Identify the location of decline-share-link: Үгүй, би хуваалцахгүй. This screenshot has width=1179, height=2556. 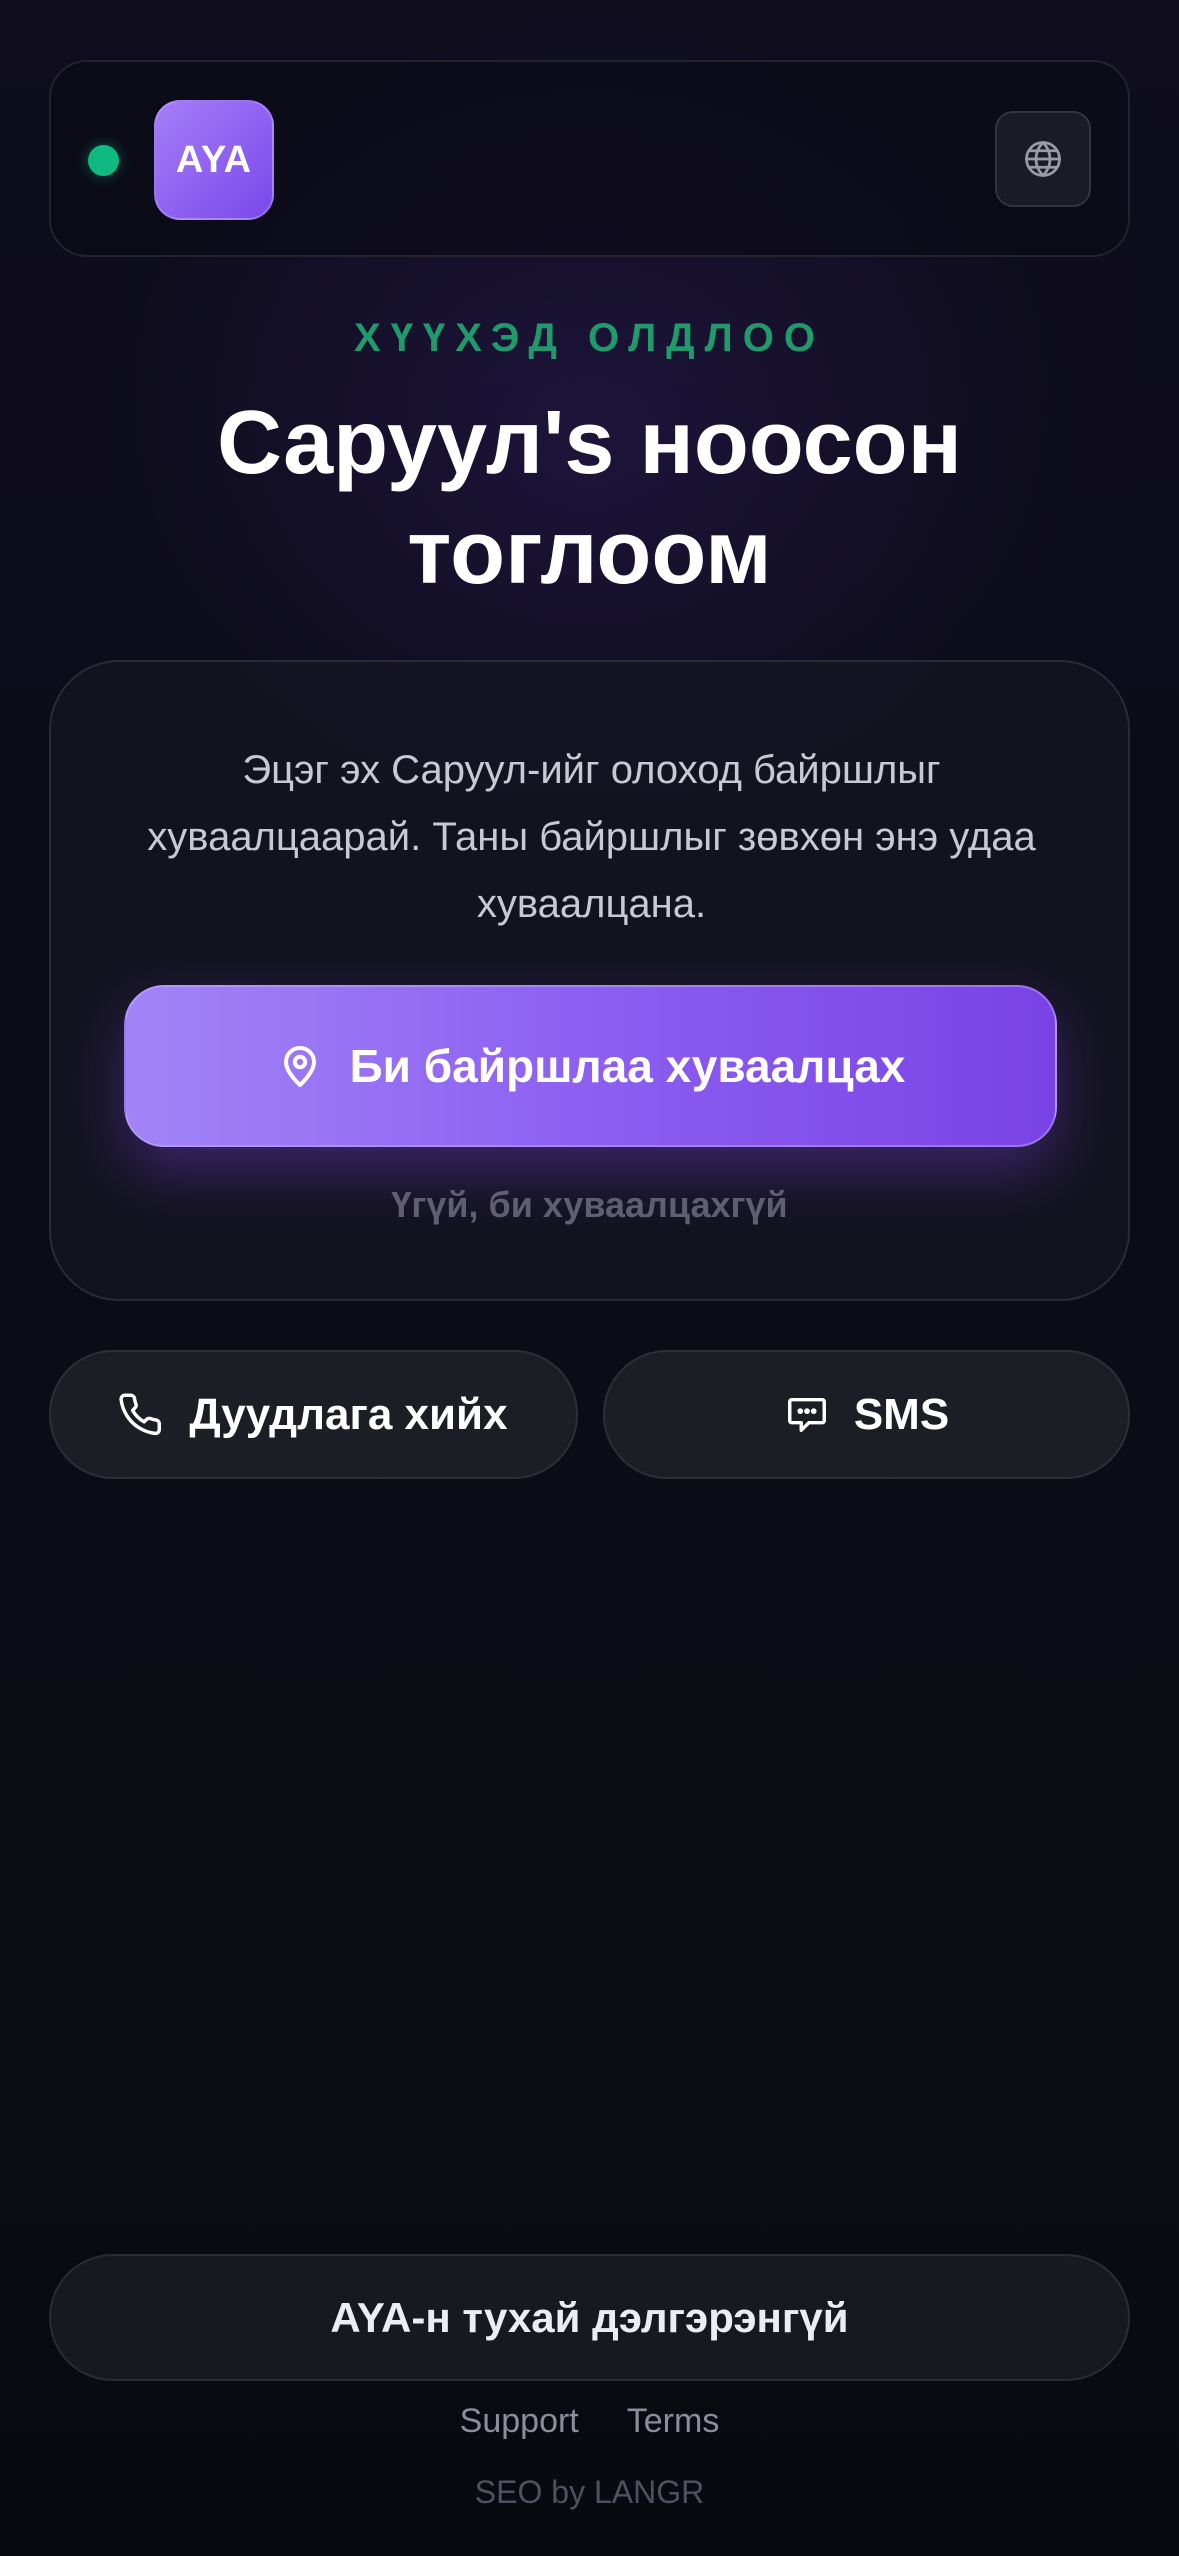
(589, 1205).